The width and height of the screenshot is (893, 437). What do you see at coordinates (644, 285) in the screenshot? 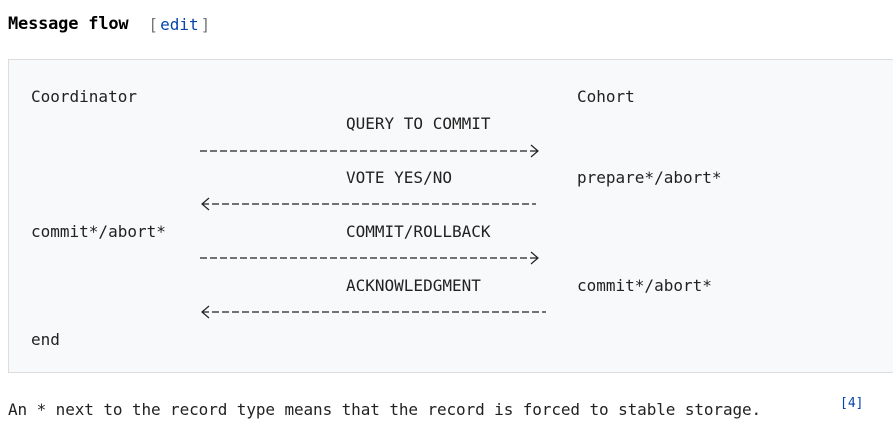
I see `cohort-commit-abort: commit*/abort*` at bounding box center [644, 285].